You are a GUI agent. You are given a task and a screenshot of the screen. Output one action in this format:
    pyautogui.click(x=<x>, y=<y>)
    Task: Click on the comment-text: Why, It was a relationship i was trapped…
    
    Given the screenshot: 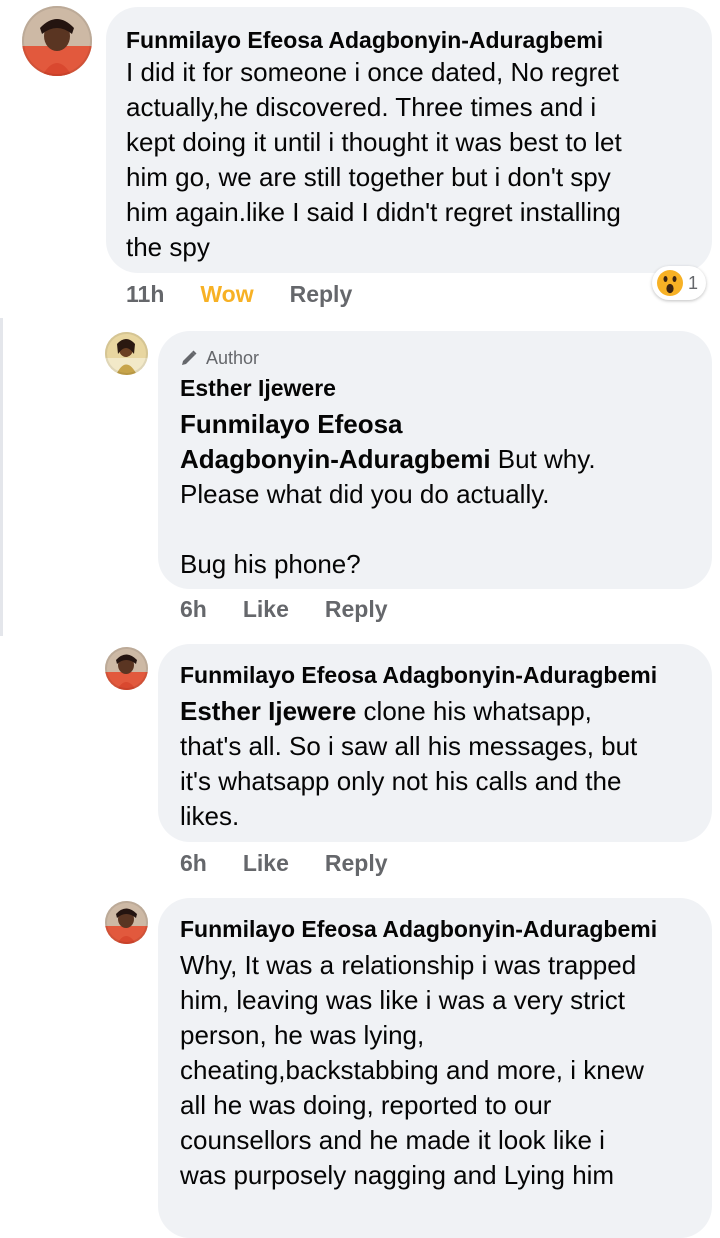 What is the action you would take?
    pyautogui.click(x=412, y=1070)
    